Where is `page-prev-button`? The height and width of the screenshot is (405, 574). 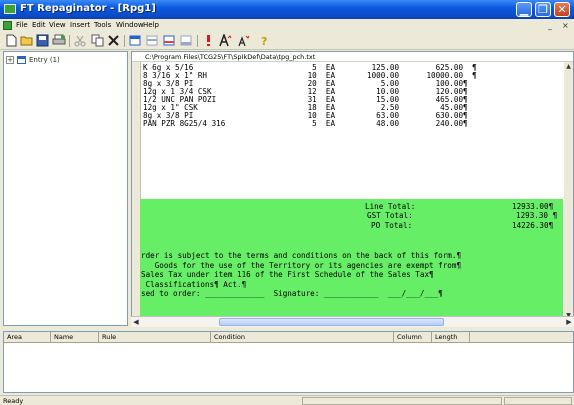
page-prev-button is located at coordinates (152, 40).